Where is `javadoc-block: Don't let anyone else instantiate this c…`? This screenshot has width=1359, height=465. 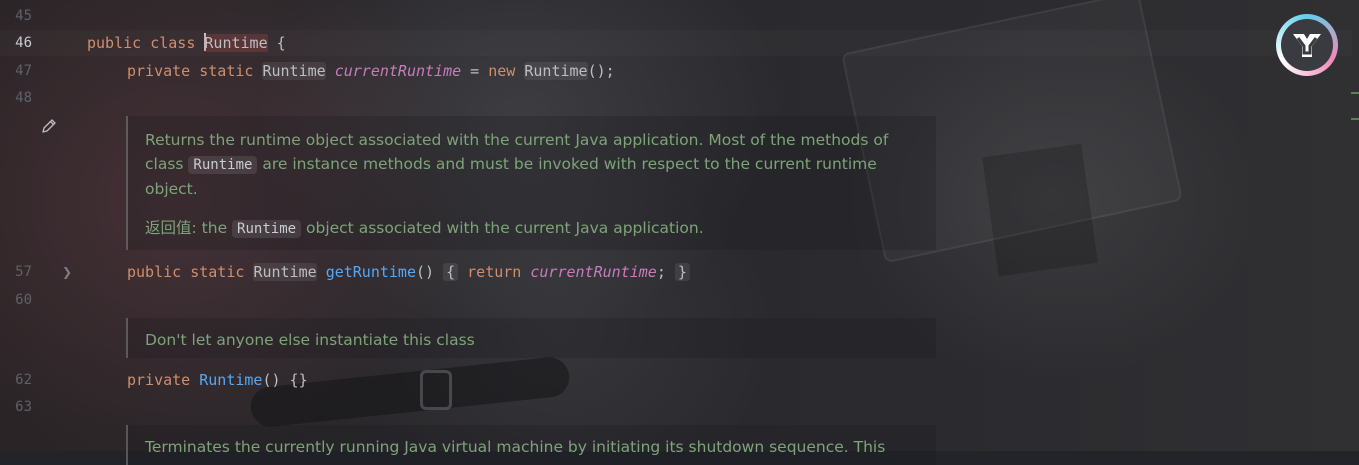
javadoc-block: Don't let anyone else instantiate this c… is located at coordinates (531, 338).